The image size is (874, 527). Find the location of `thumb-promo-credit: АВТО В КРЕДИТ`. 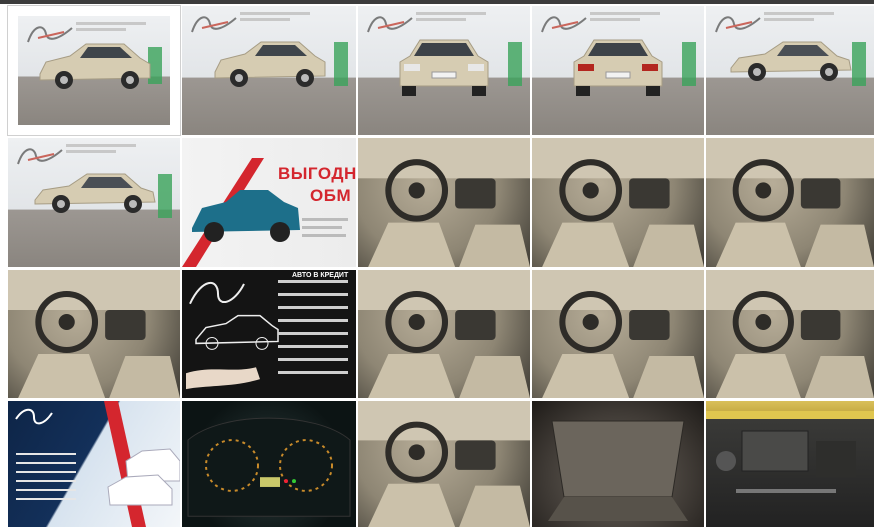

thumb-promo-credit: АВТО В КРЕДИТ is located at coordinates (269, 334).